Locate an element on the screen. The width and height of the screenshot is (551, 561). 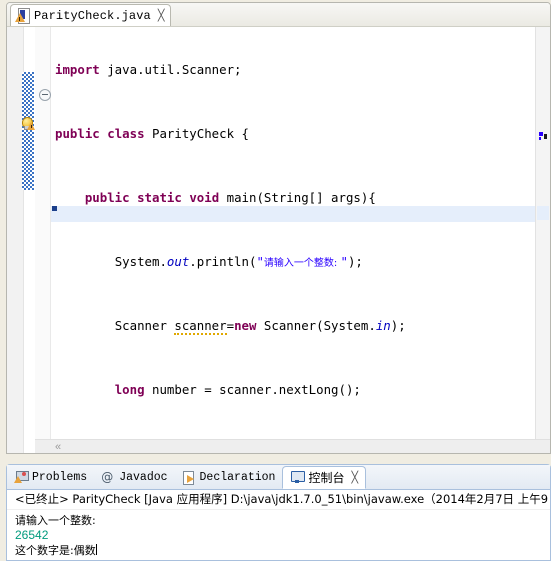
code-text: ParityCheck { is located at coordinates (196, 133).